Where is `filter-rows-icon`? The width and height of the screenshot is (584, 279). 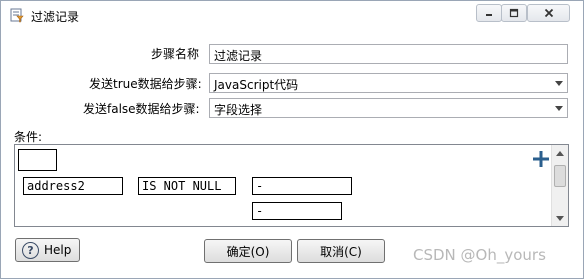 filter-rows-icon is located at coordinates (17, 15).